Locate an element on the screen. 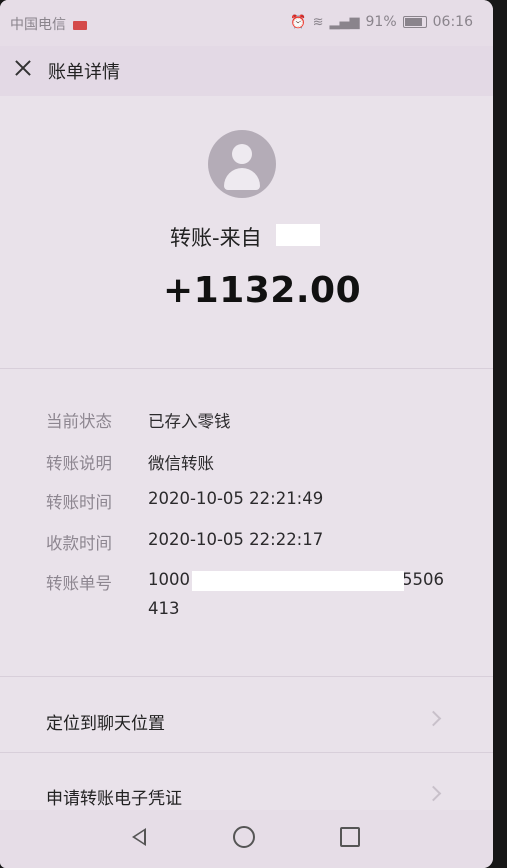  hd-badge-icon is located at coordinates (80, 25).